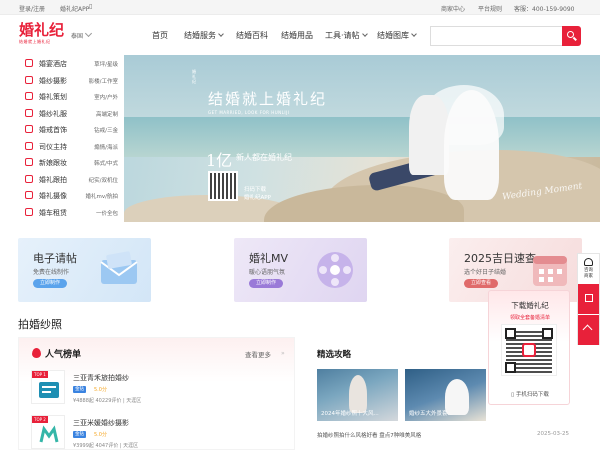 This screenshot has width=600, height=450. Describe the element at coordinates (29, 79) in the screenshot. I see `camera-icon` at that location.